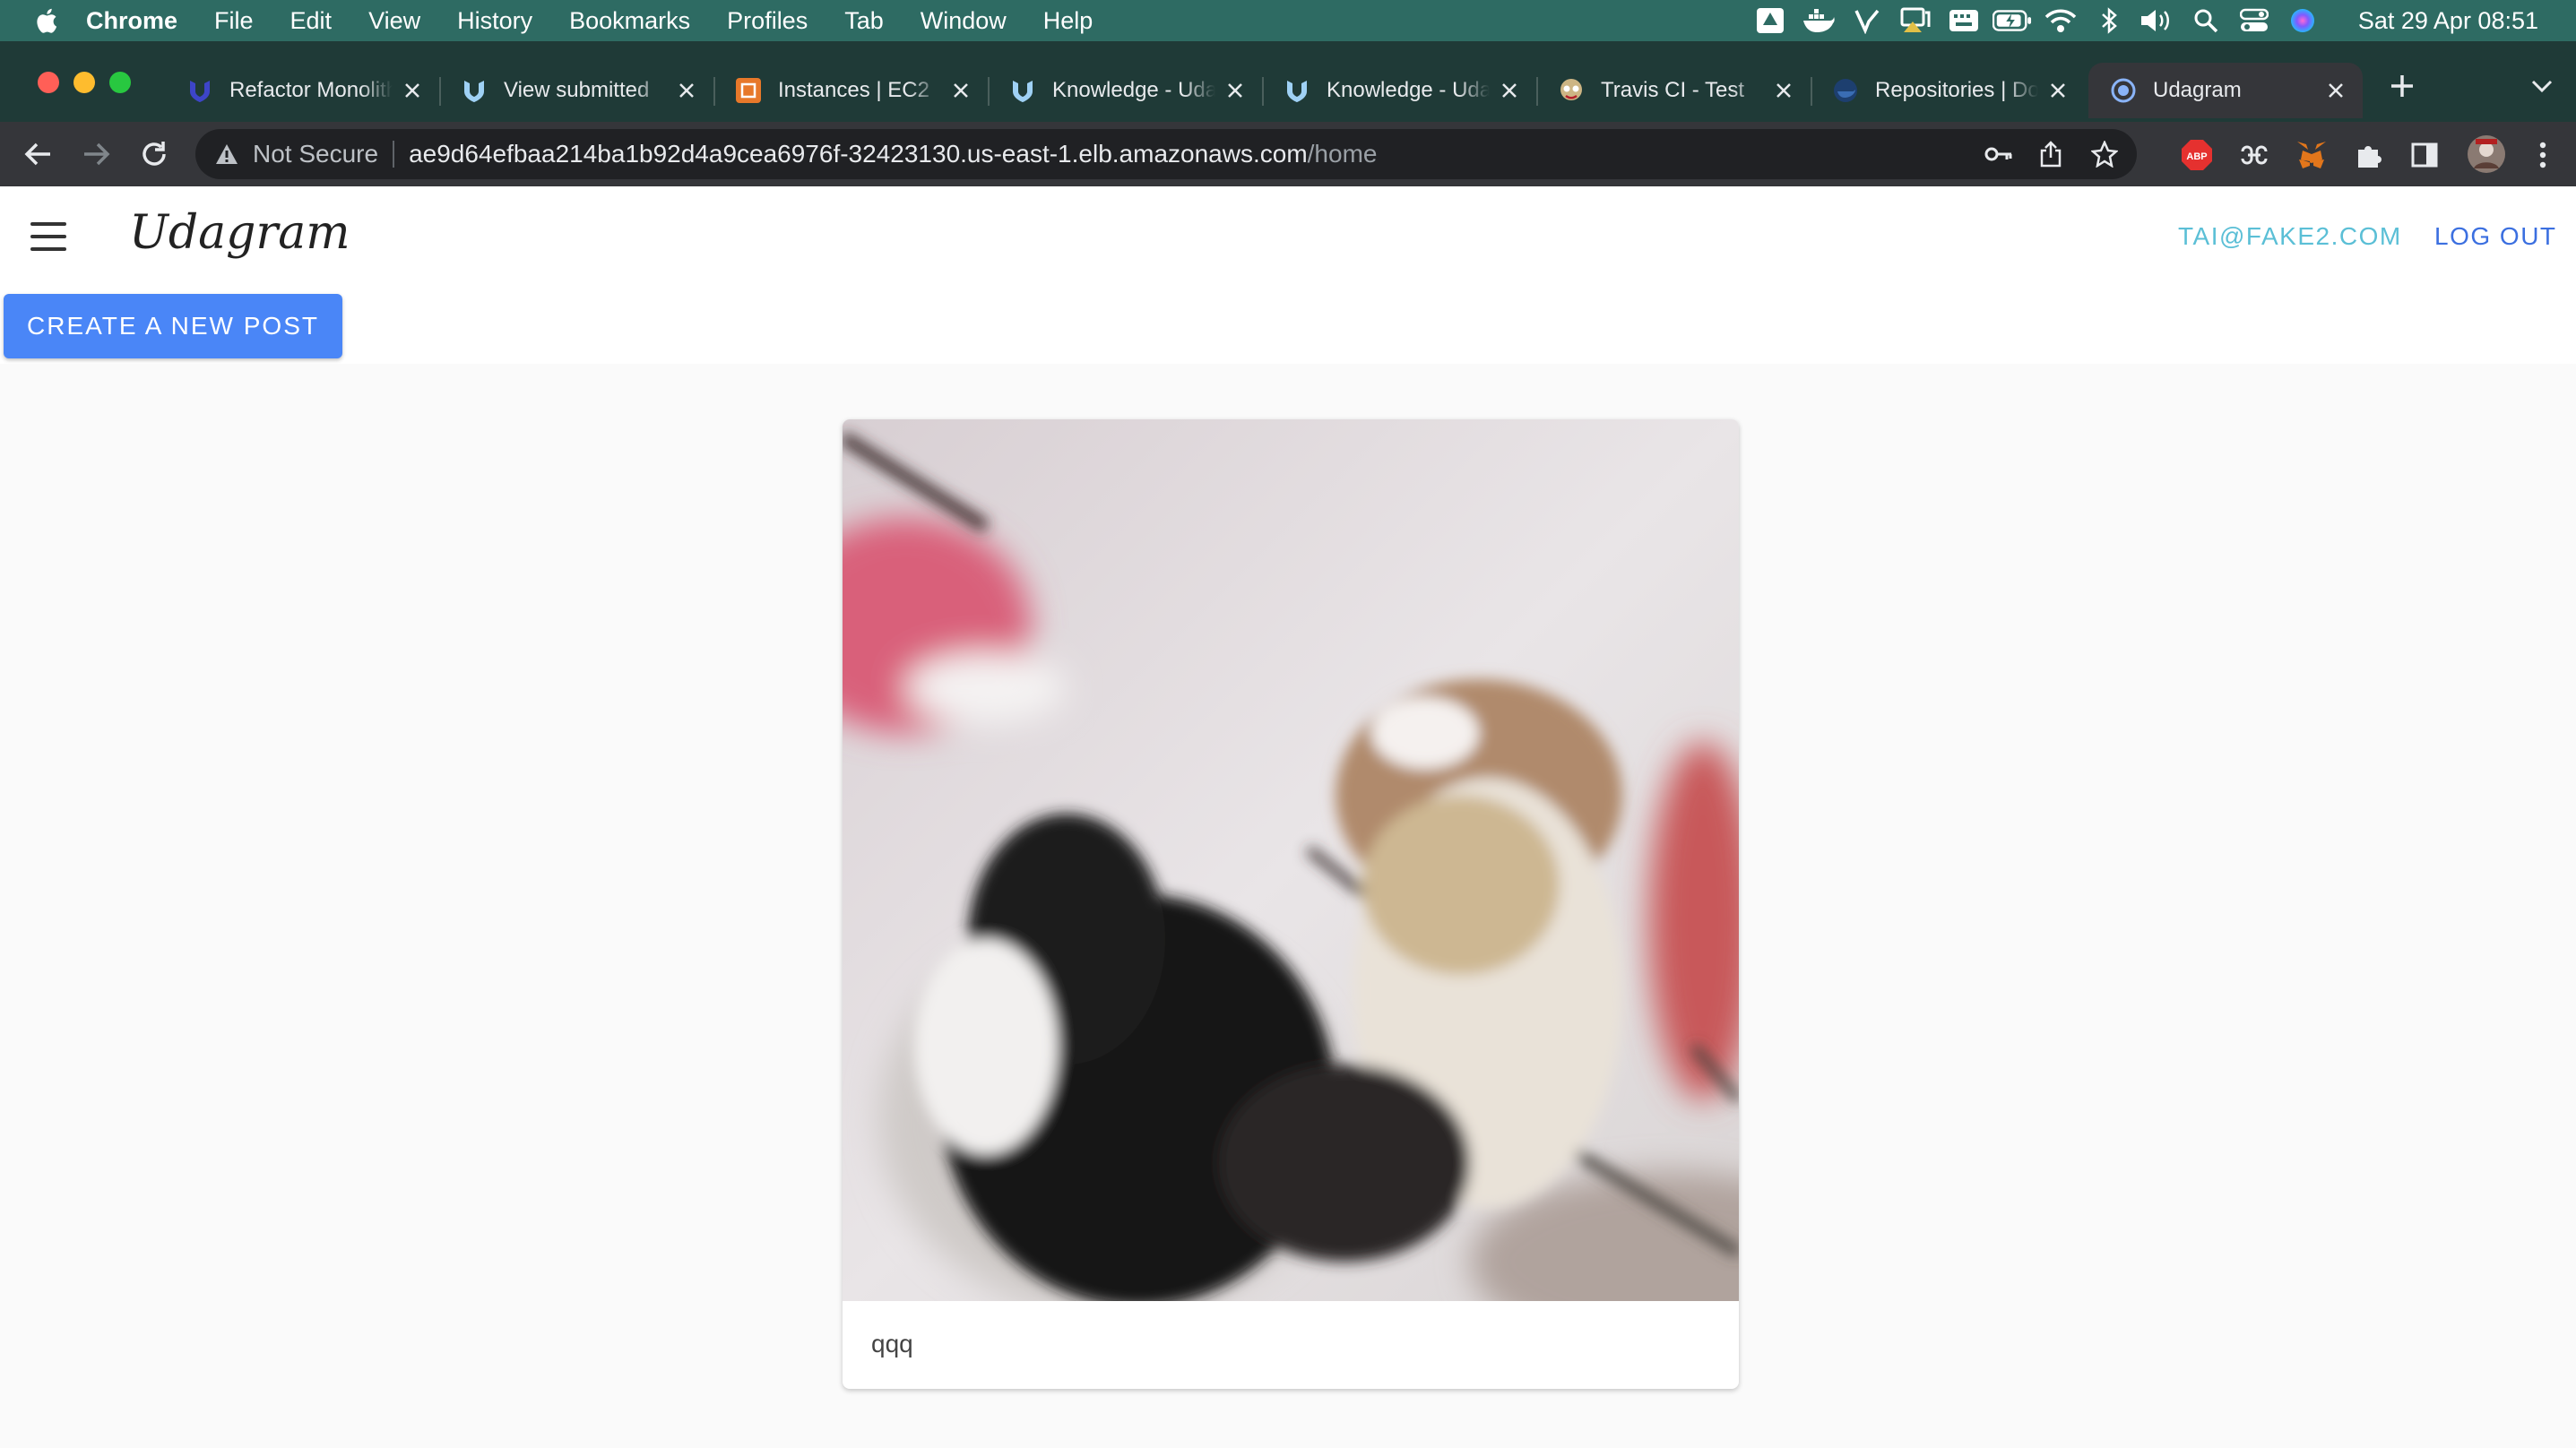 The width and height of the screenshot is (2576, 1448). What do you see at coordinates (120, 82) in the screenshot?
I see `zoom-window-button` at bounding box center [120, 82].